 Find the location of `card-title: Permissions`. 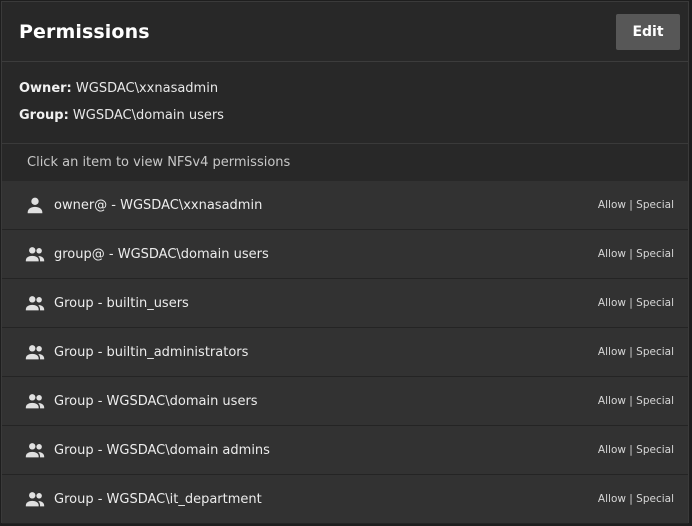

card-title: Permissions is located at coordinates (84, 31).